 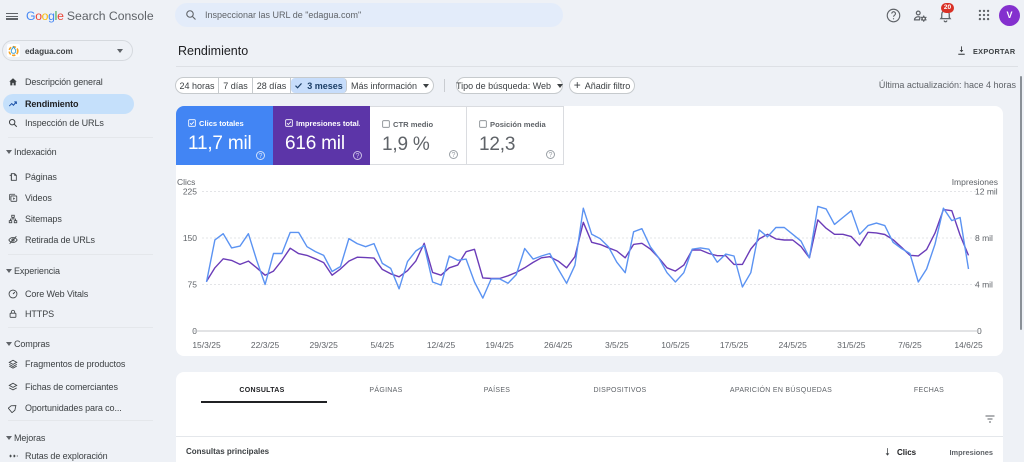 I want to click on svg-text: 225, so click(x=190, y=192).